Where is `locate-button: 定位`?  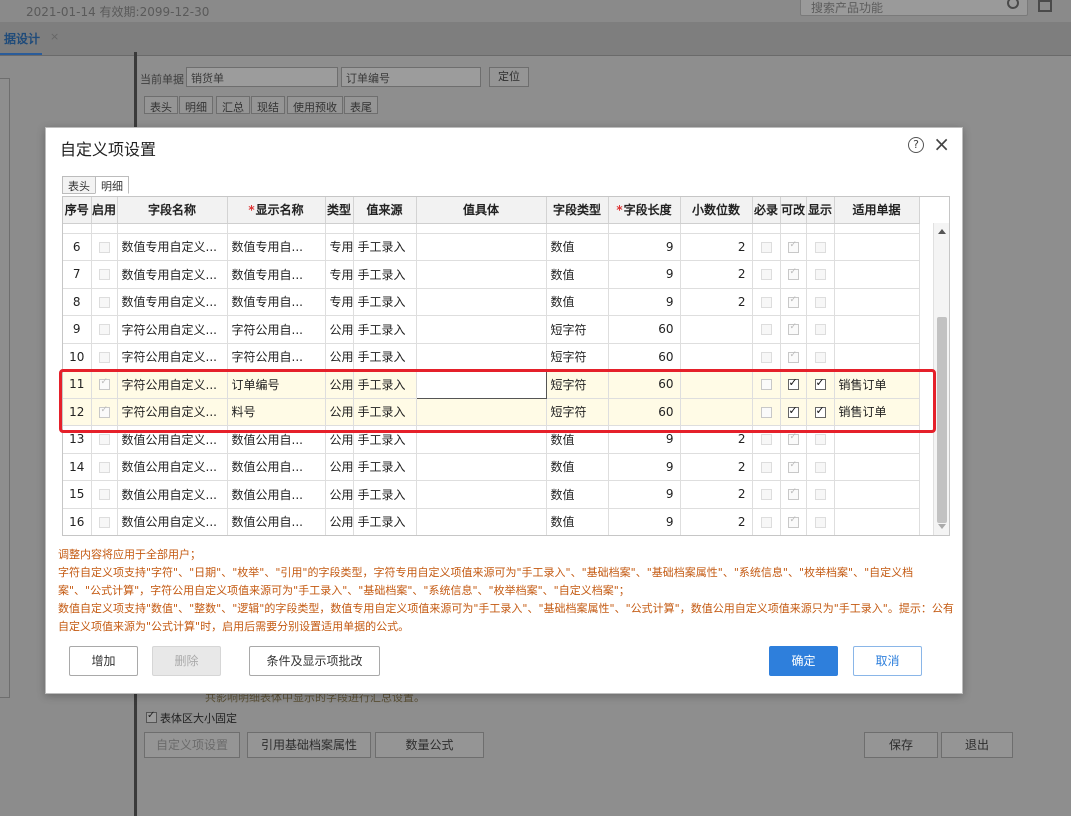
locate-button: 定位 is located at coordinates (509, 77).